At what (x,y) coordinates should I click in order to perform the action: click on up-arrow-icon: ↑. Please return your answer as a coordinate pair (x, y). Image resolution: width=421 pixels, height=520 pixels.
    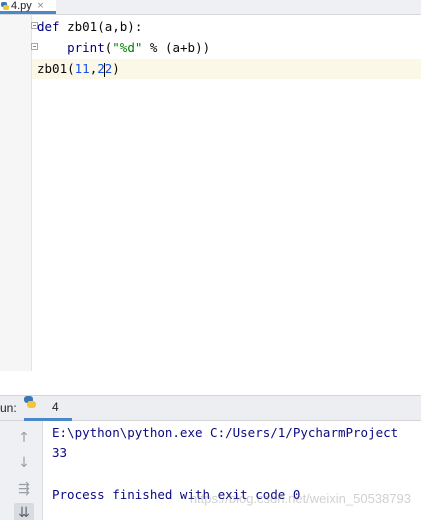
    Looking at the image, I should click on (24, 438).